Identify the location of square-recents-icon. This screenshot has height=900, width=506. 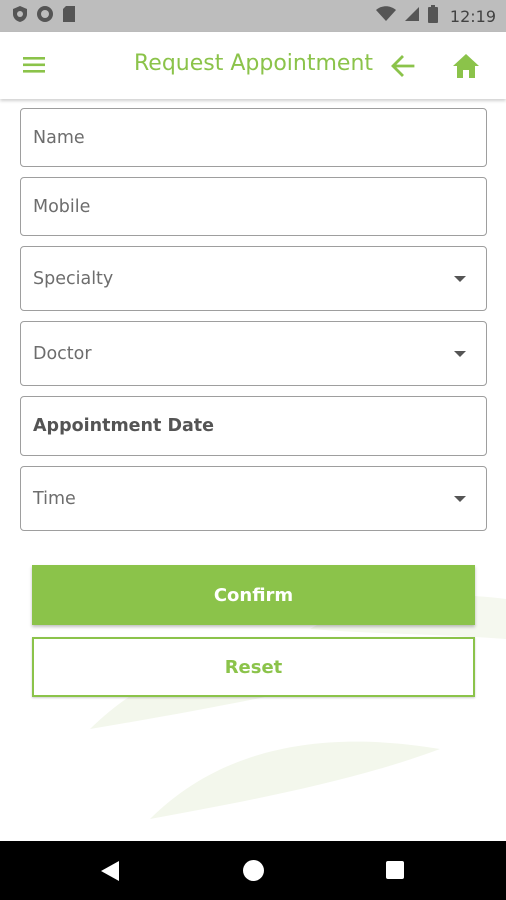
(395, 870).